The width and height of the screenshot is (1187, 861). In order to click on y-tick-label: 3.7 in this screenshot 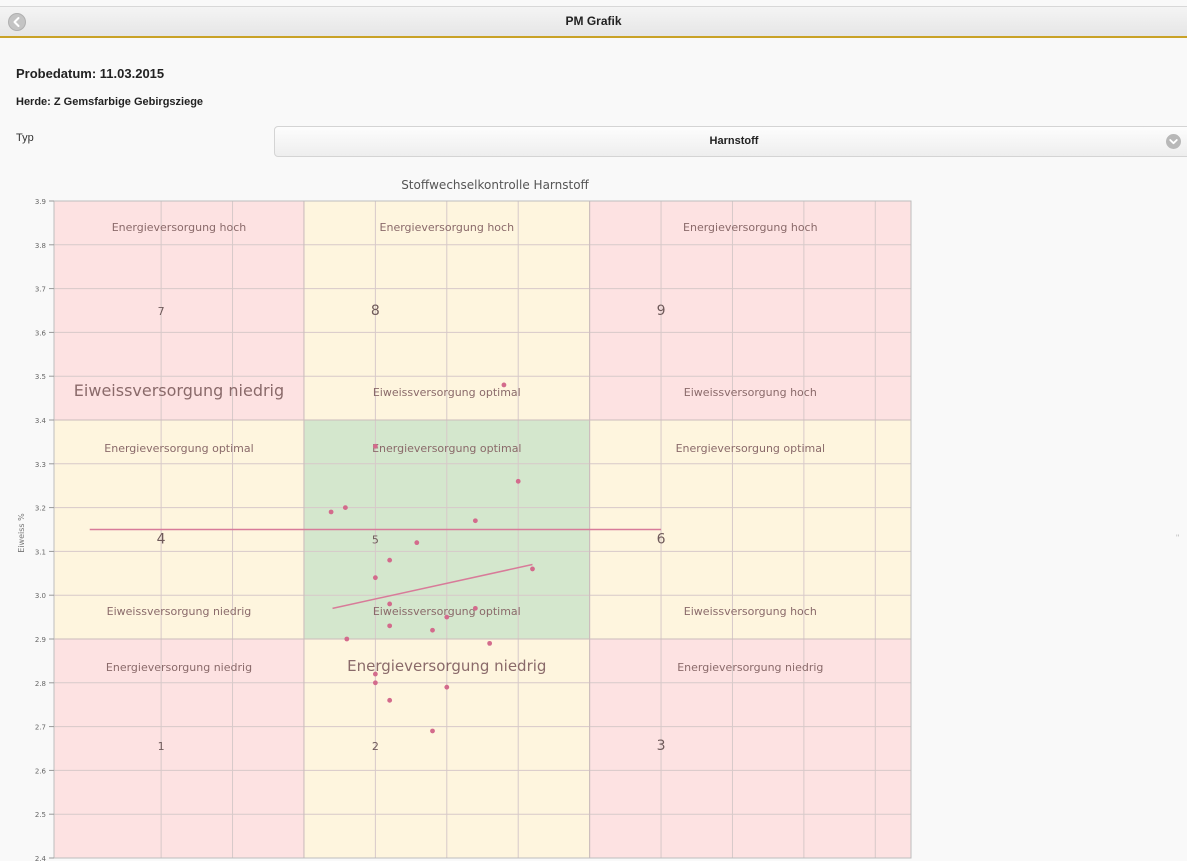, I will do `click(40, 290)`.